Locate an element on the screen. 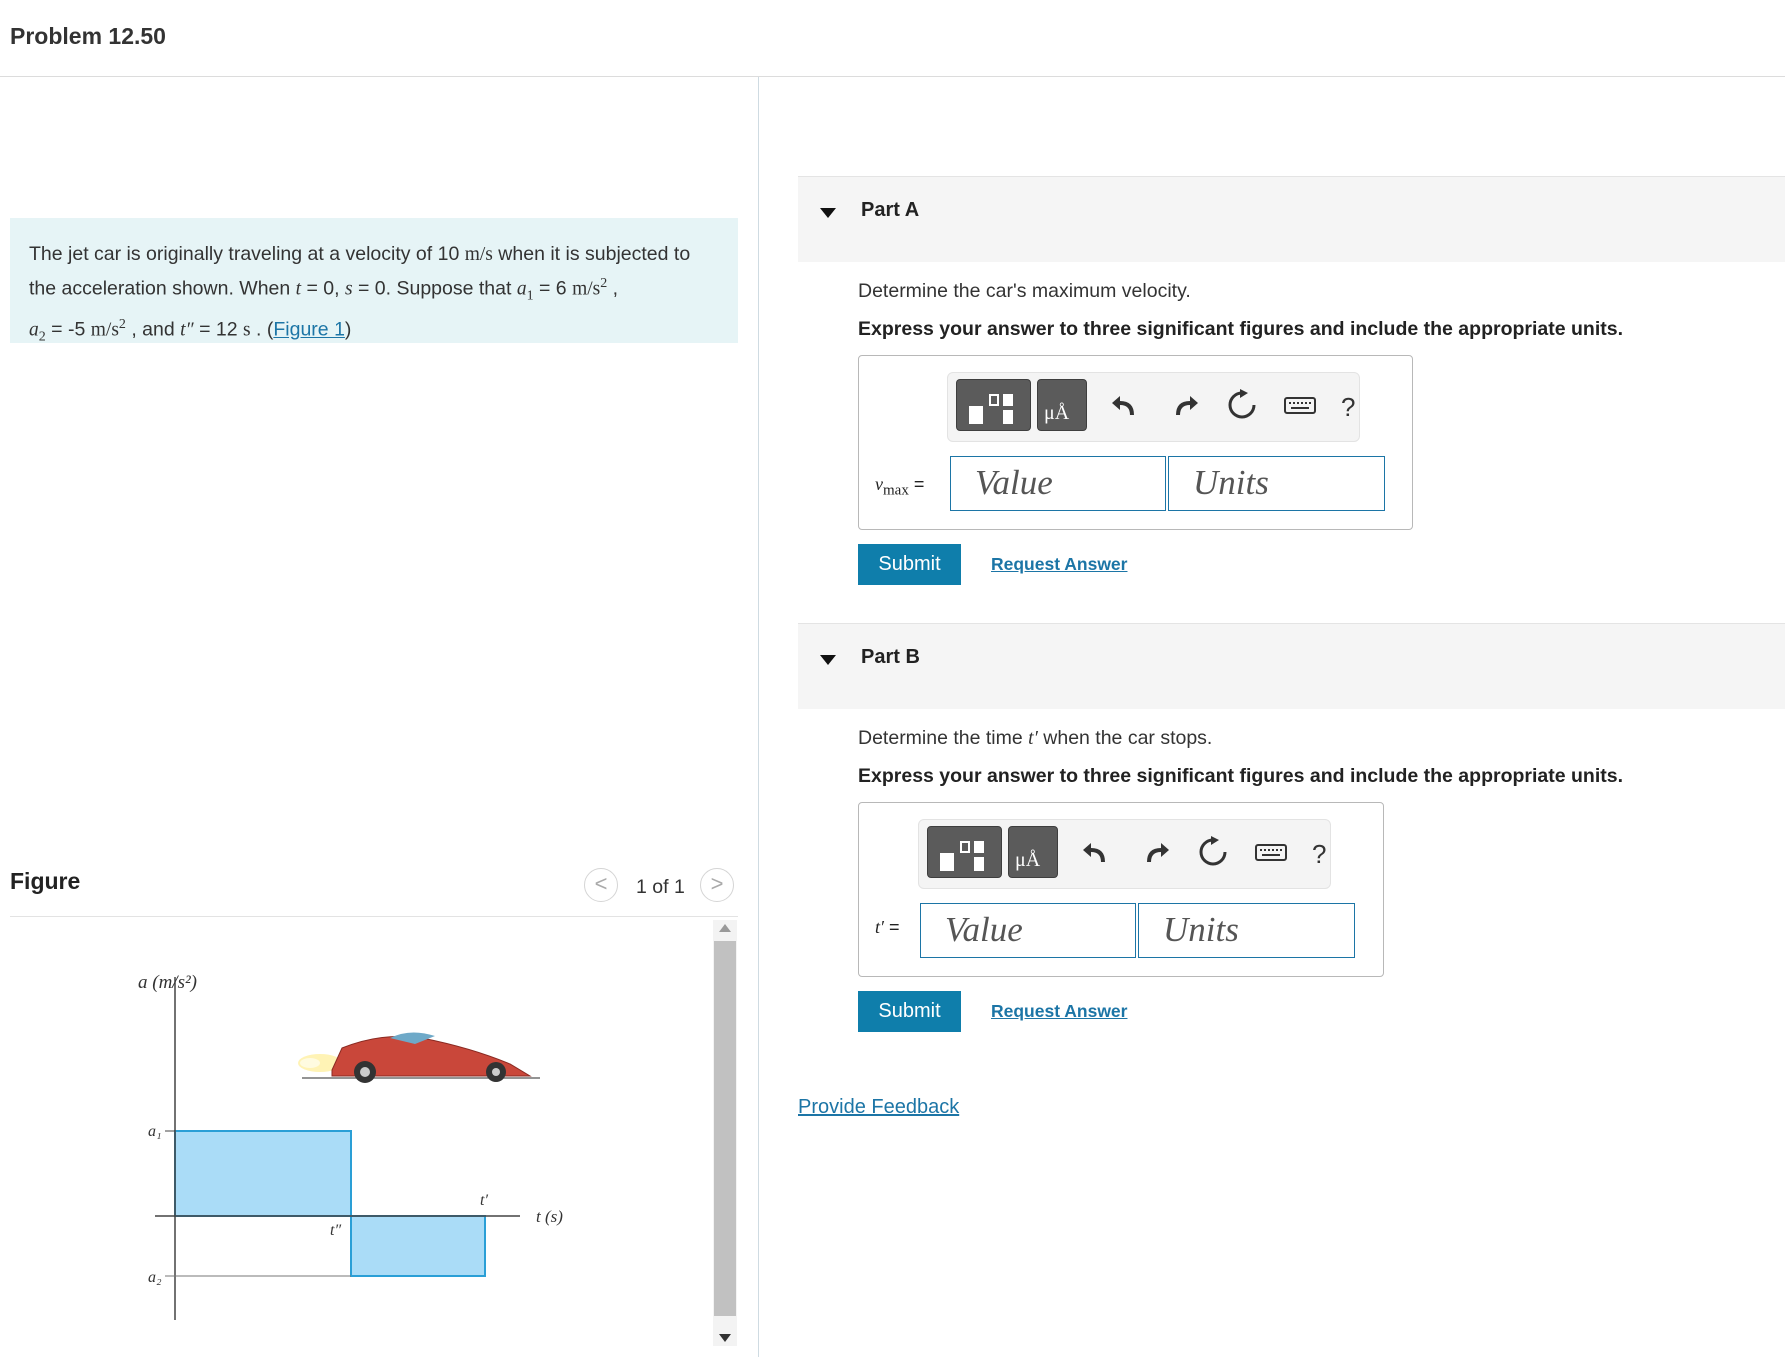  problem-text: . ( is located at coordinates (262, 329).